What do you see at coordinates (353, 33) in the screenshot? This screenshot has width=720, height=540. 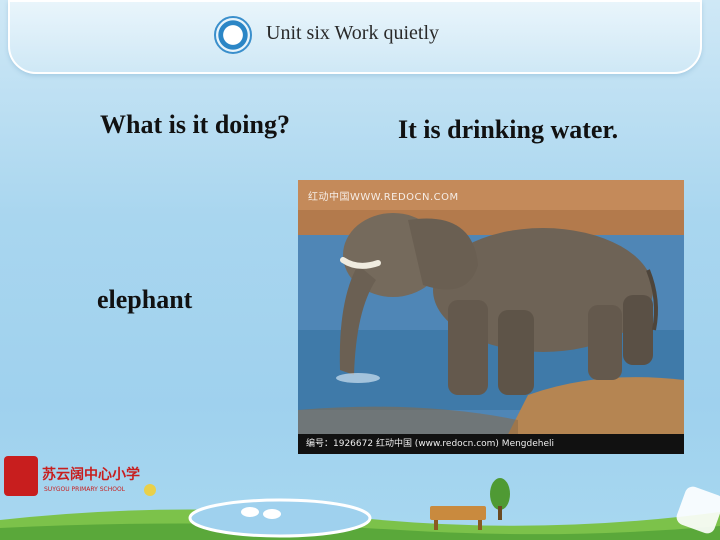 I see `page-title: Unit six Work quietly` at bounding box center [353, 33].